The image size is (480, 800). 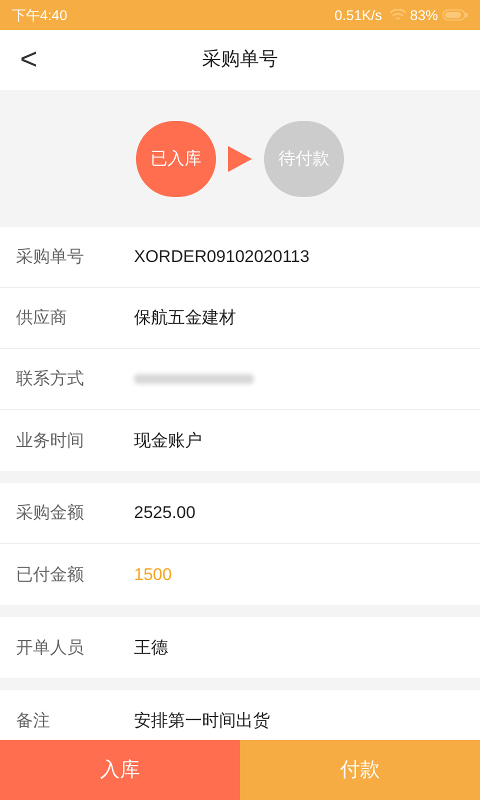 What do you see at coordinates (41, 318) in the screenshot?
I see `field-label: 供应商` at bounding box center [41, 318].